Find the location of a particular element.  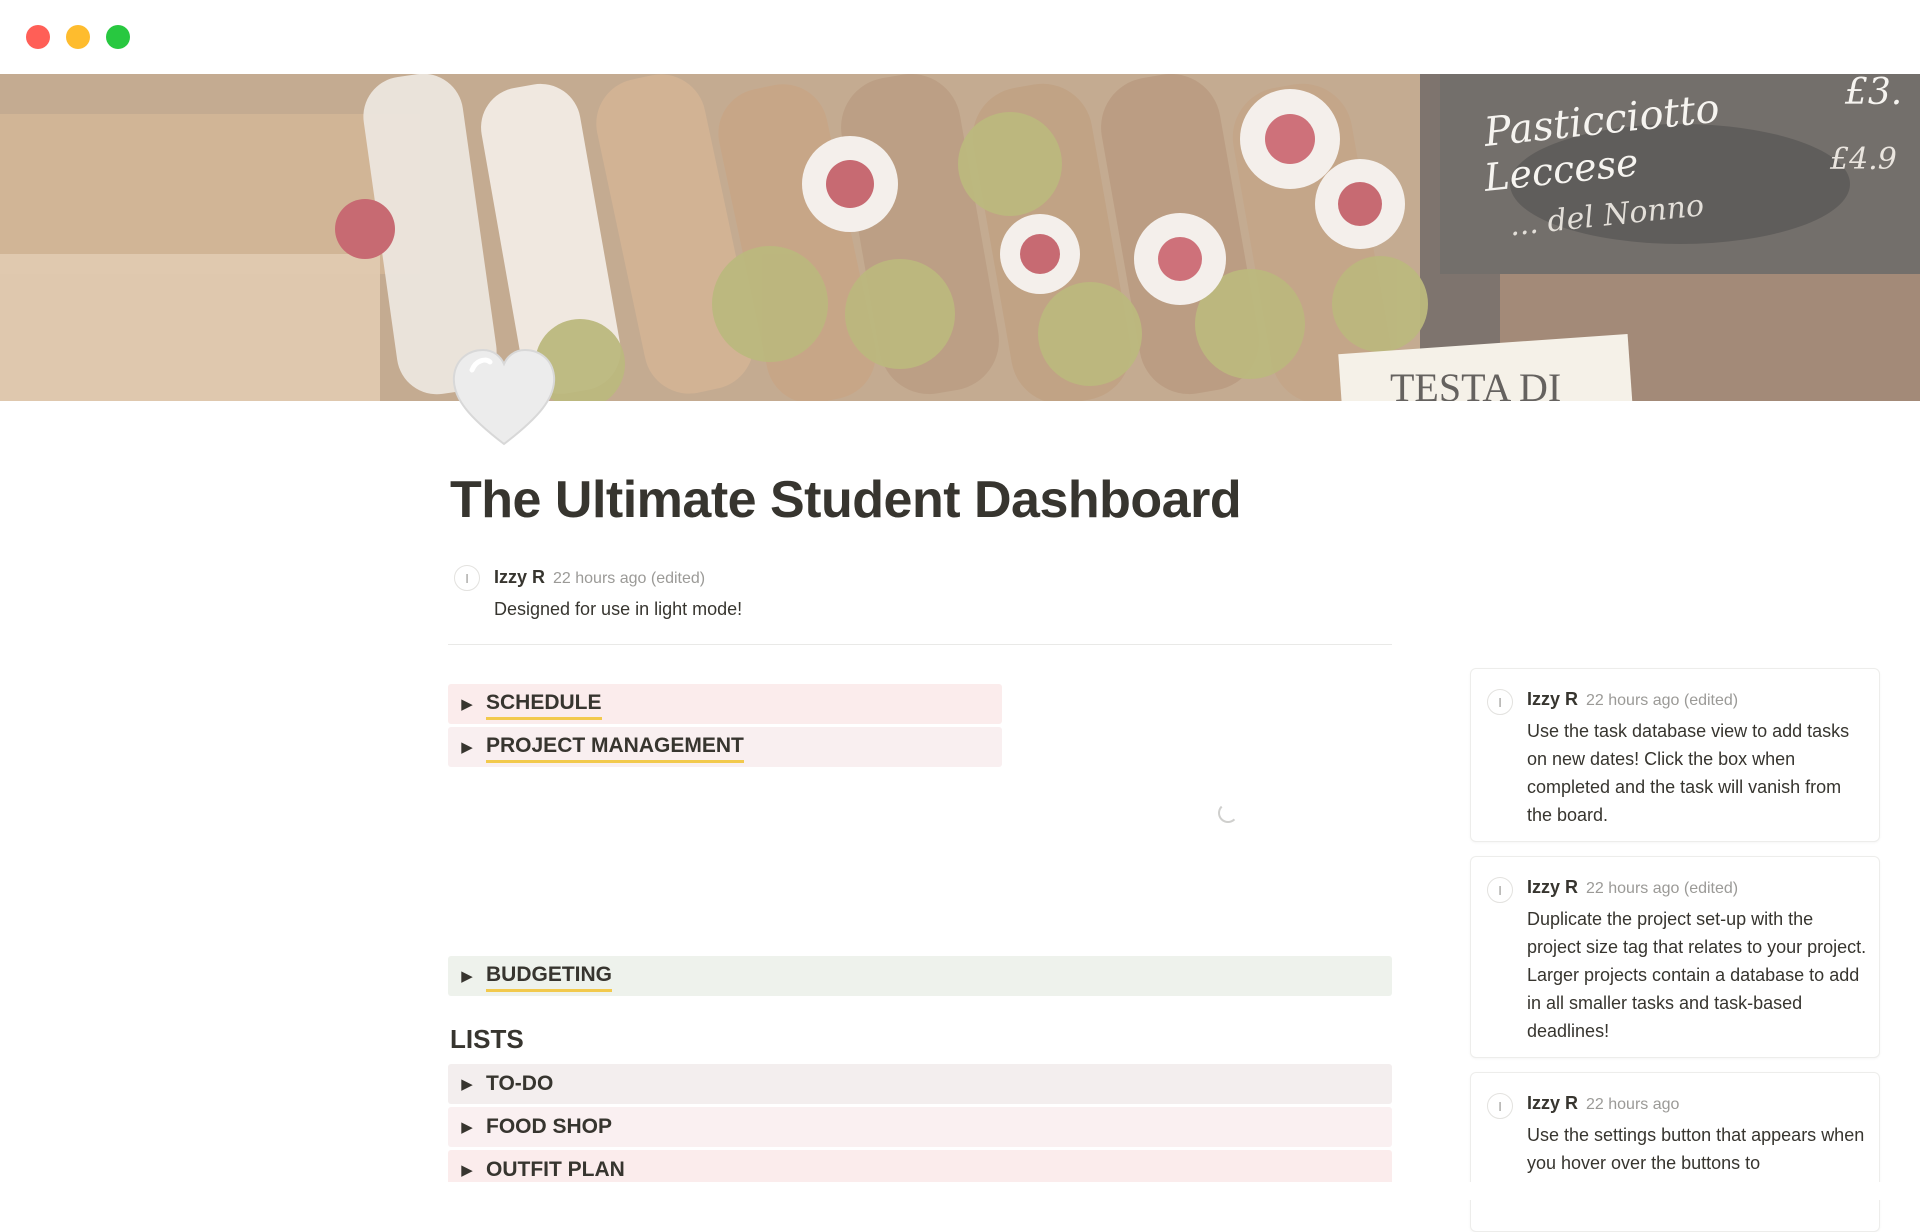

comment-body: Designed for use in light mode! is located at coordinates (618, 609).